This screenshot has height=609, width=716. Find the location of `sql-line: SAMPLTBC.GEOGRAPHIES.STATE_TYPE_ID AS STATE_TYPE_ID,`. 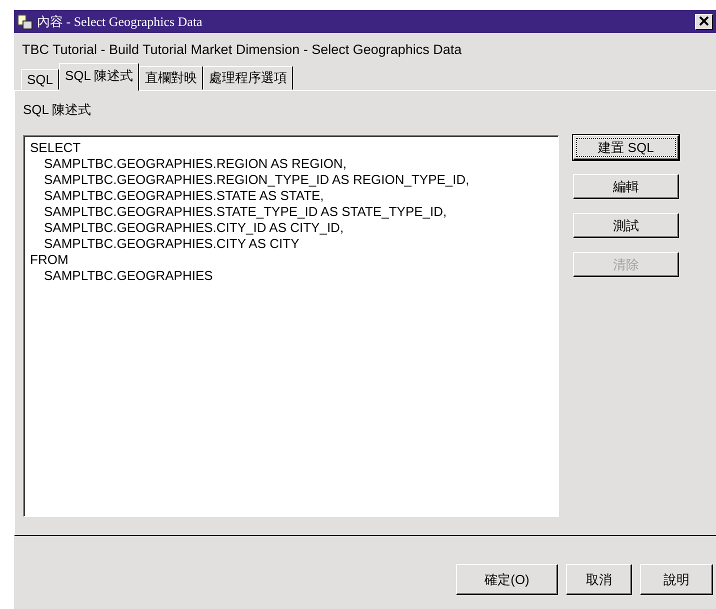

sql-line: SAMPLTBC.GEOGRAPHIES.STATE_TYPE_ID AS STATE_TYPE_ID, is located at coordinates (245, 212).